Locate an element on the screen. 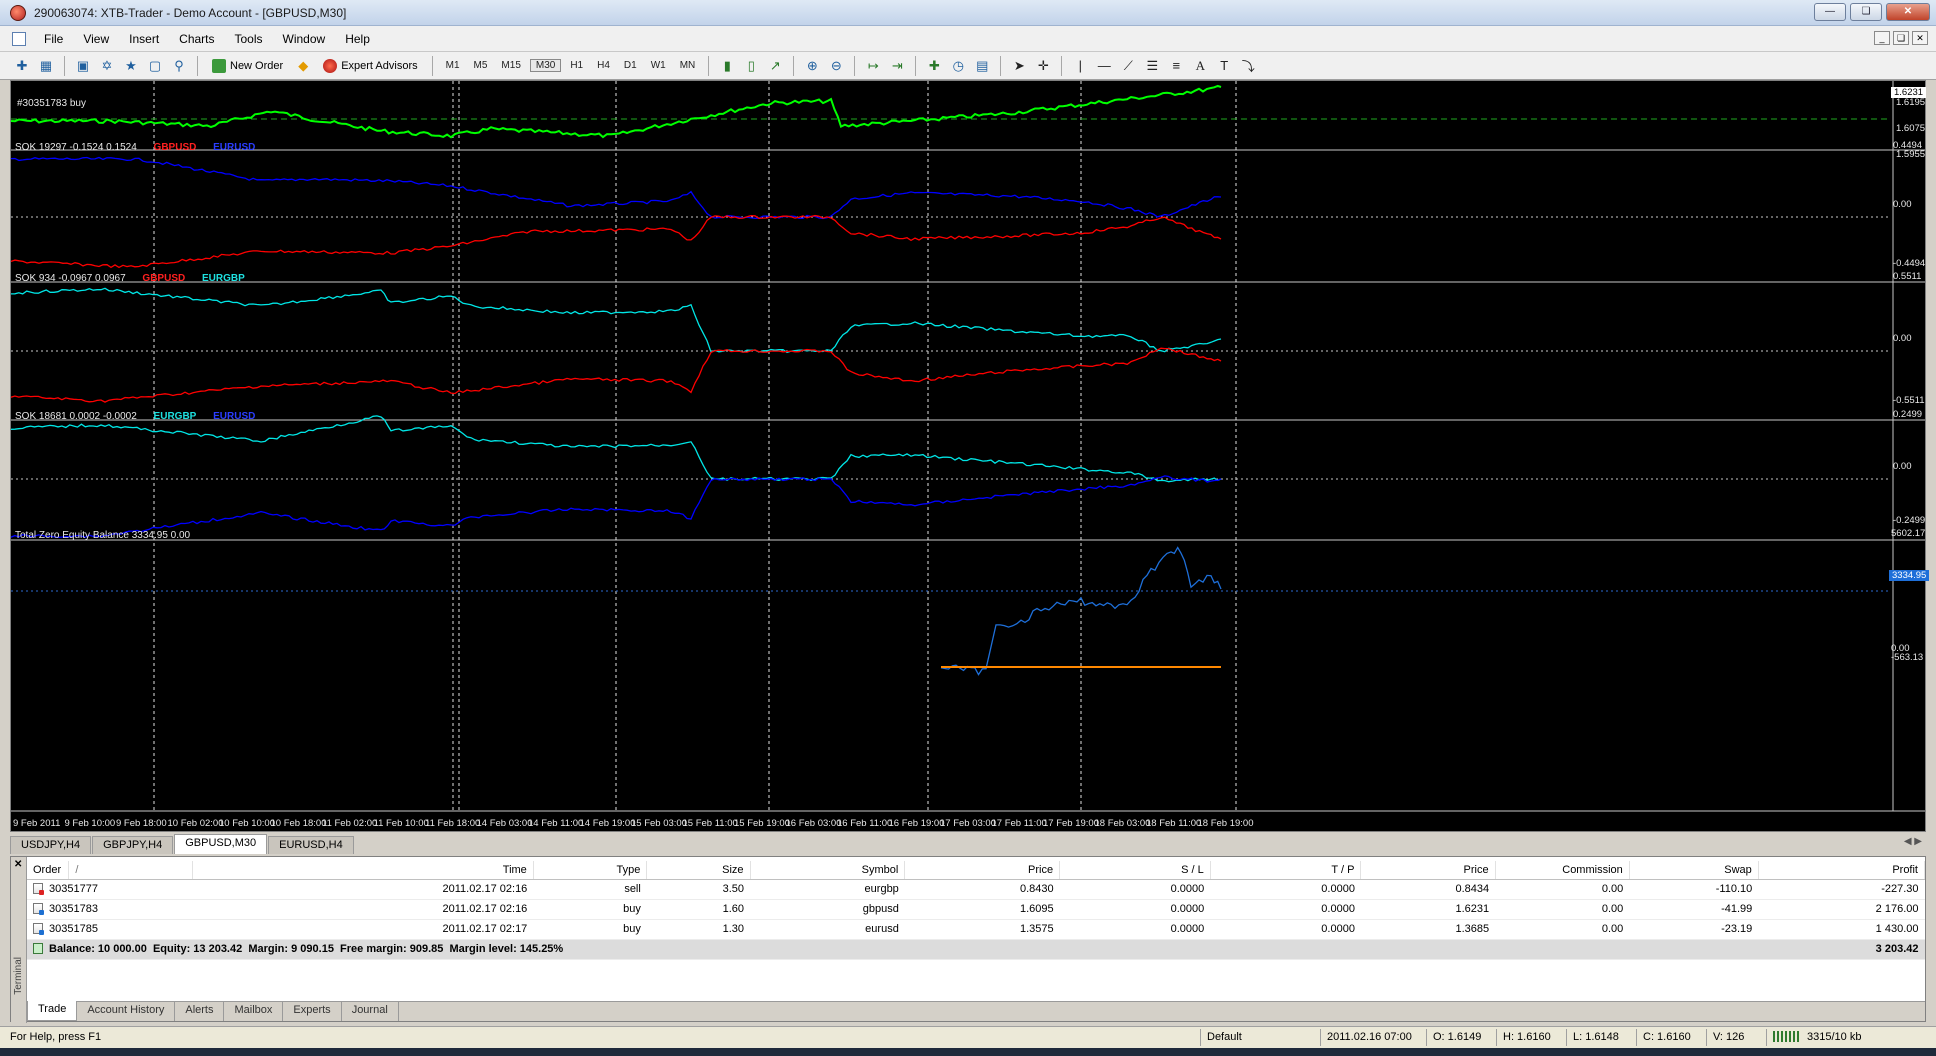 The width and height of the screenshot is (1936, 1056). chart-tab-eurusd: EURUSD,H4 is located at coordinates (311, 845).